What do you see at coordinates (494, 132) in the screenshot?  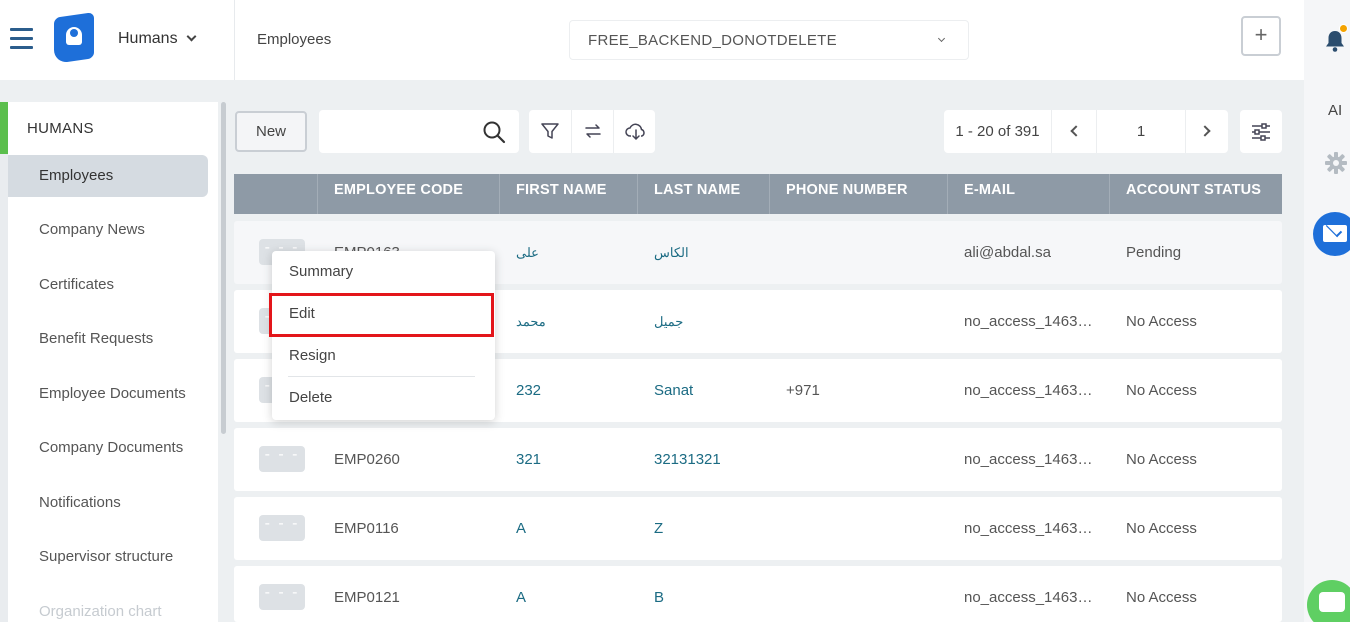 I see `search-icon` at bounding box center [494, 132].